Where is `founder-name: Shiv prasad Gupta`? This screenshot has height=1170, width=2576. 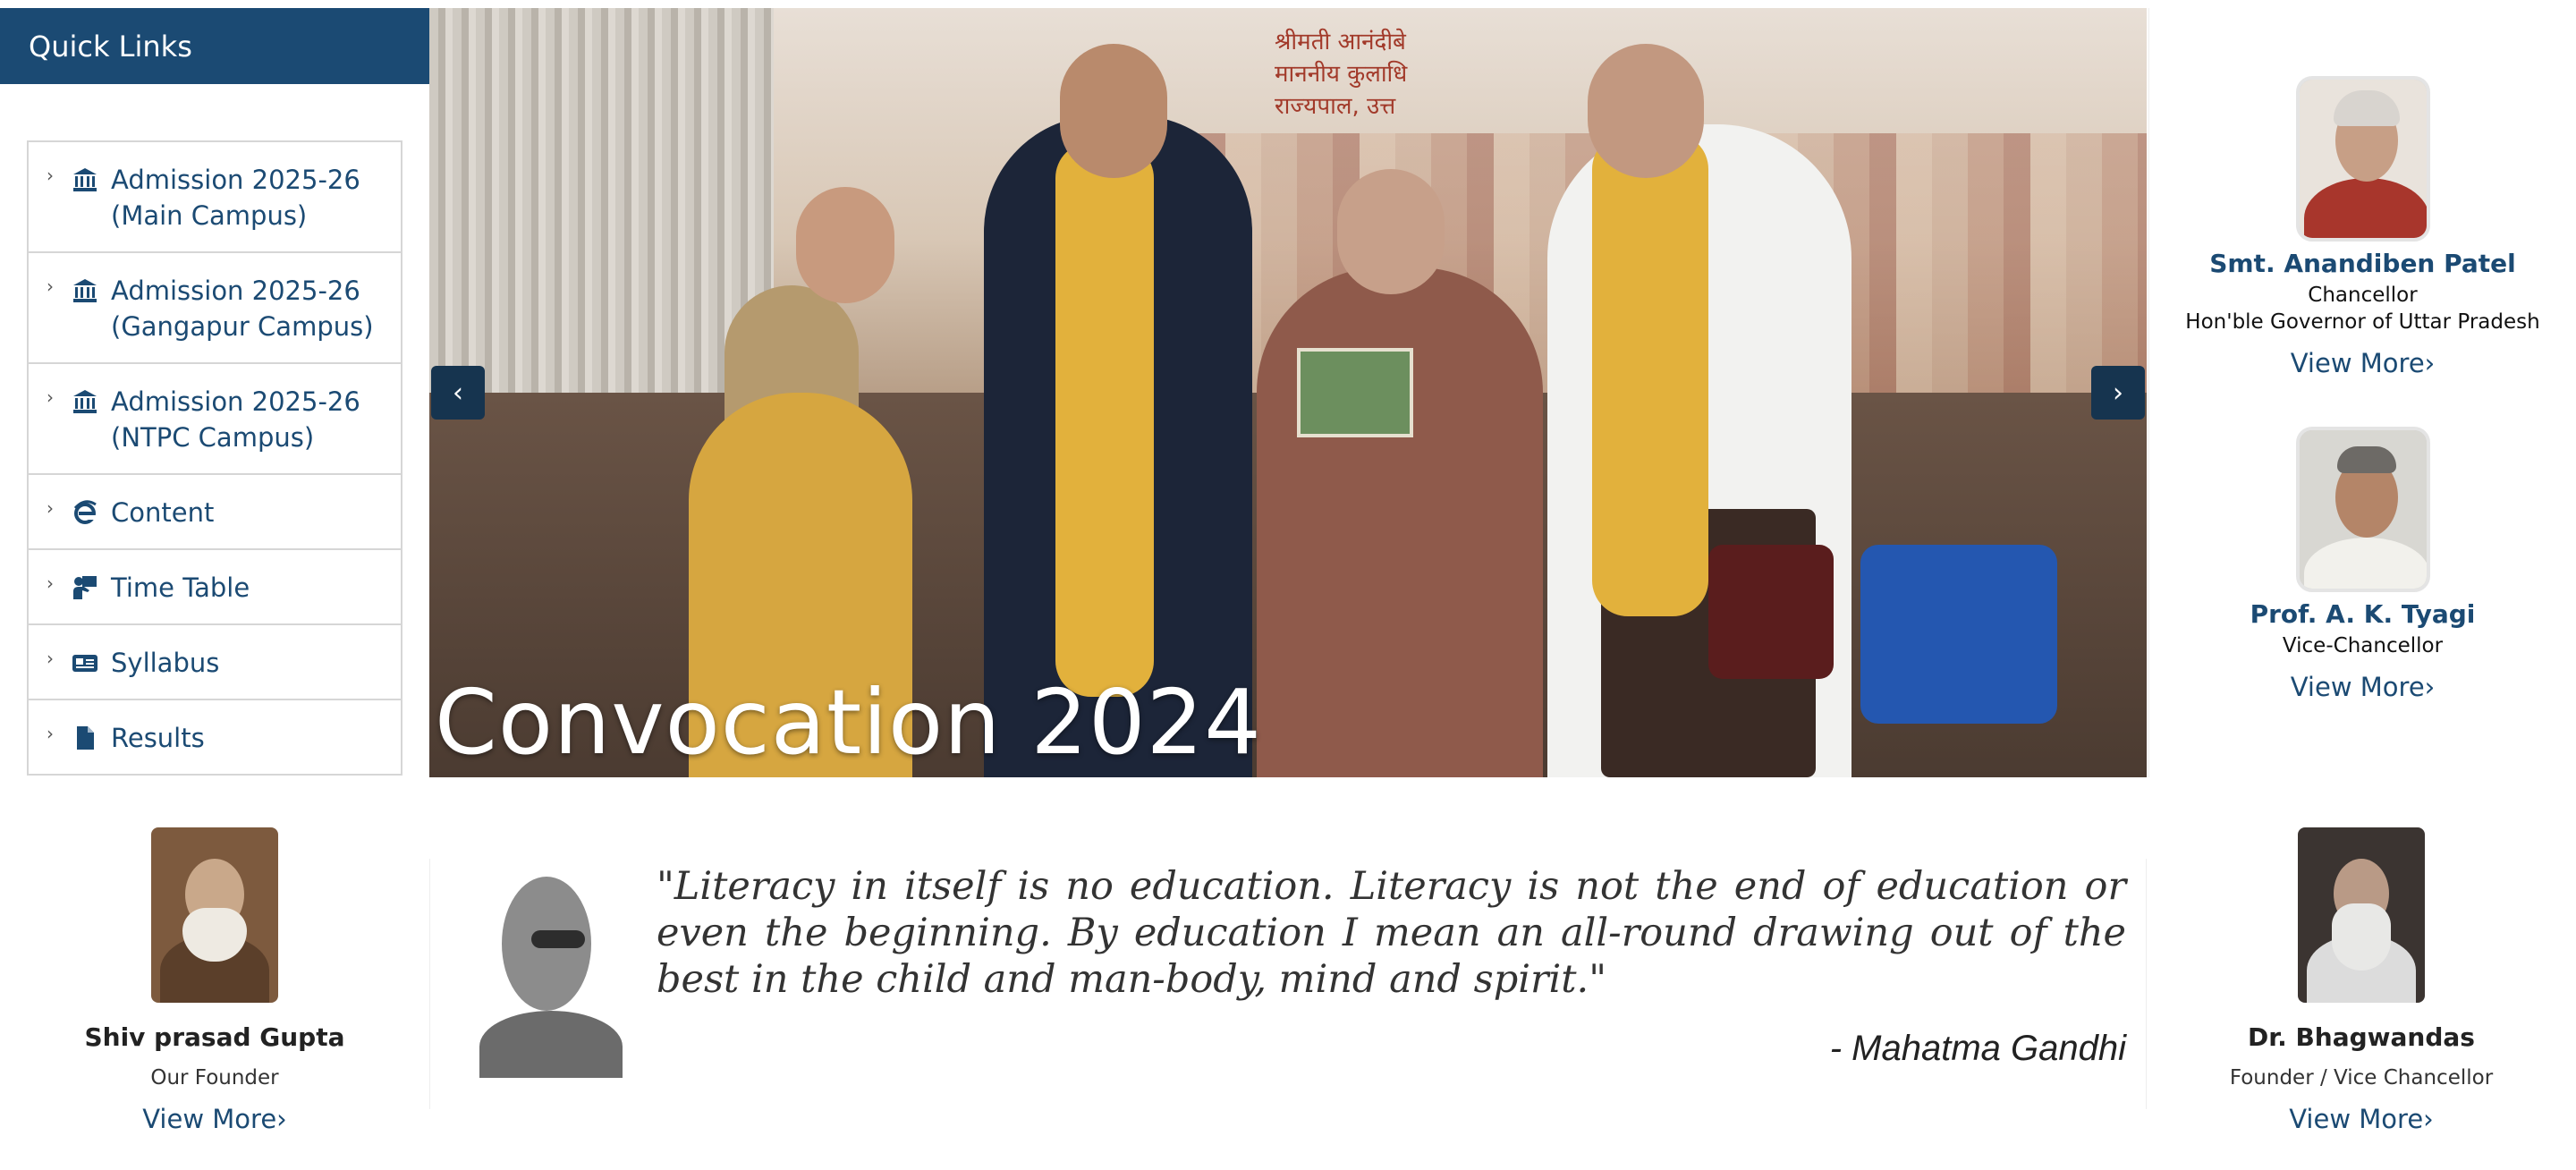 founder-name: Shiv prasad Gupta is located at coordinates (214, 1037).